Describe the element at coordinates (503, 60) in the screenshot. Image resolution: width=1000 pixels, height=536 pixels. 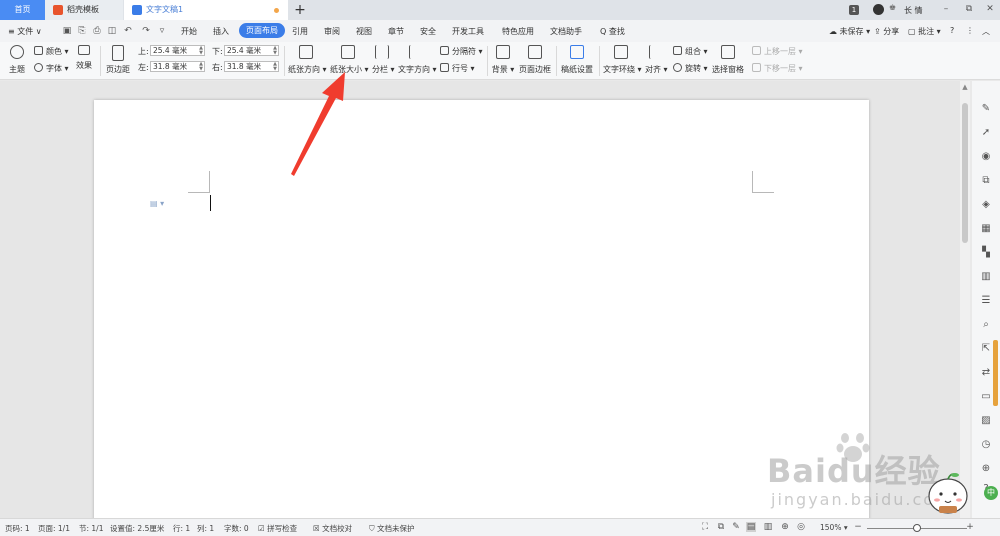
I see `background-button: 背景 ▾` at that location.